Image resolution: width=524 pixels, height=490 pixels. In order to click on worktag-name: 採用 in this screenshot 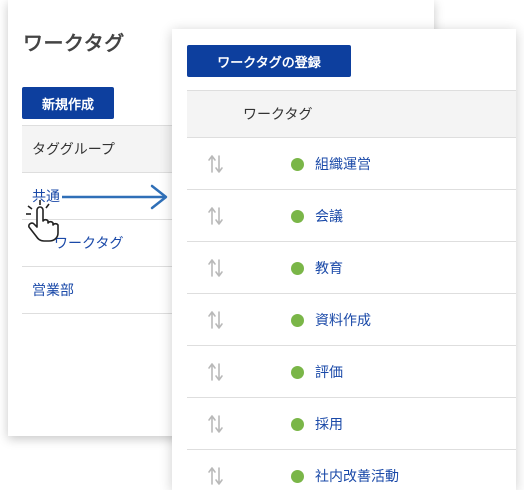, I will do `click(329, 424)`.